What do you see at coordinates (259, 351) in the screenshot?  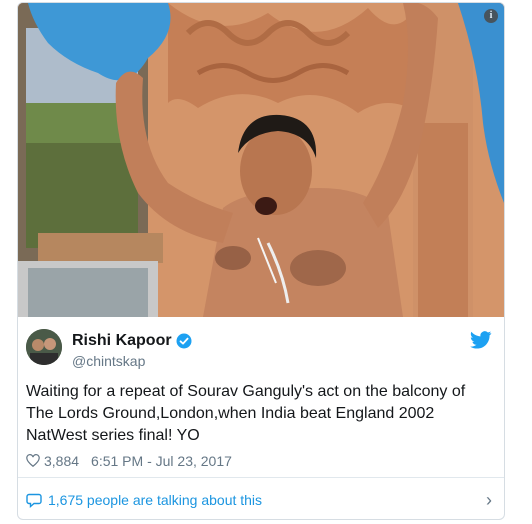 I see `tweet-header: Rishi Kapoor @chintskap` at bounding box center [259, 351].